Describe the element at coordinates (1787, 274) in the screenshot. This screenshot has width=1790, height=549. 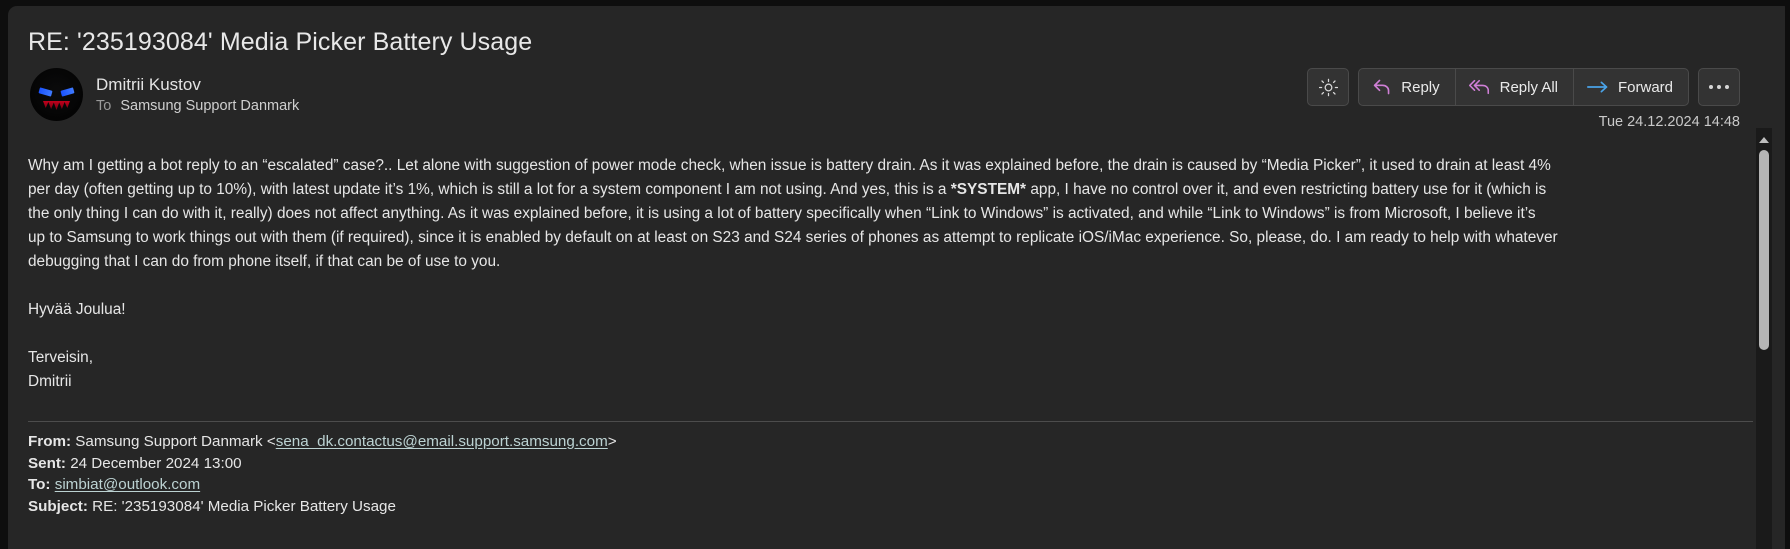
I see `window-right-edge` at that location.